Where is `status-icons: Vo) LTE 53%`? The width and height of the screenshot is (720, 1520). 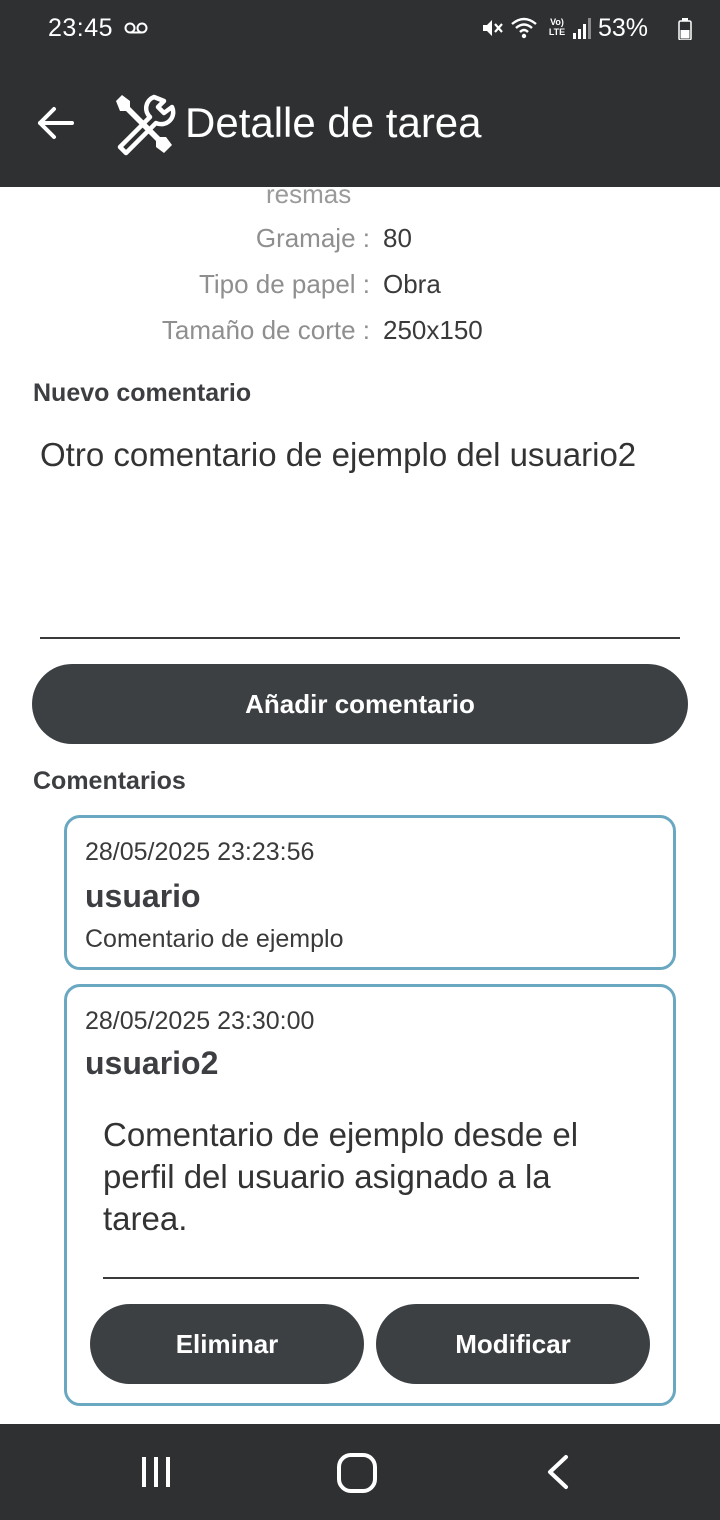
status-icons: Vo) LTE 53% is located at coordinates (595, 29).